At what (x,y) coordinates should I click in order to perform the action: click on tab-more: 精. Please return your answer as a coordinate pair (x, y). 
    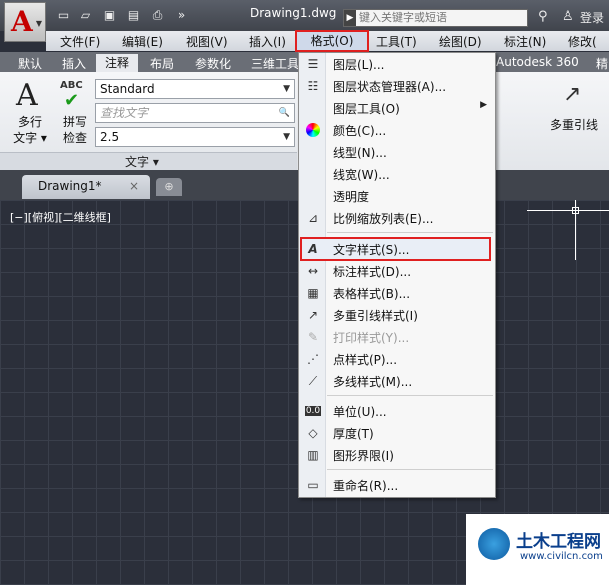
    Looking at the image, I should click on (602, 63).